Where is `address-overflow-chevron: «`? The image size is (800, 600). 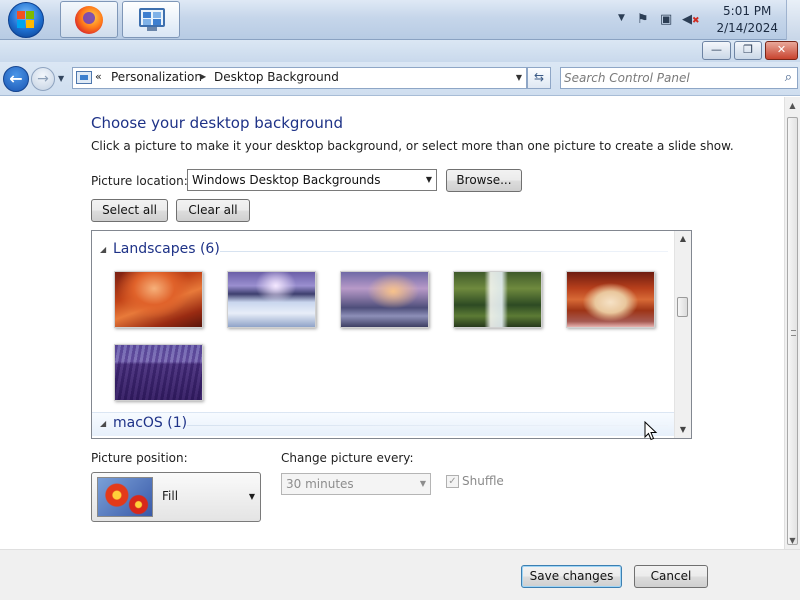
address-overflow-chevron: « is located at coordinates (98, 76).